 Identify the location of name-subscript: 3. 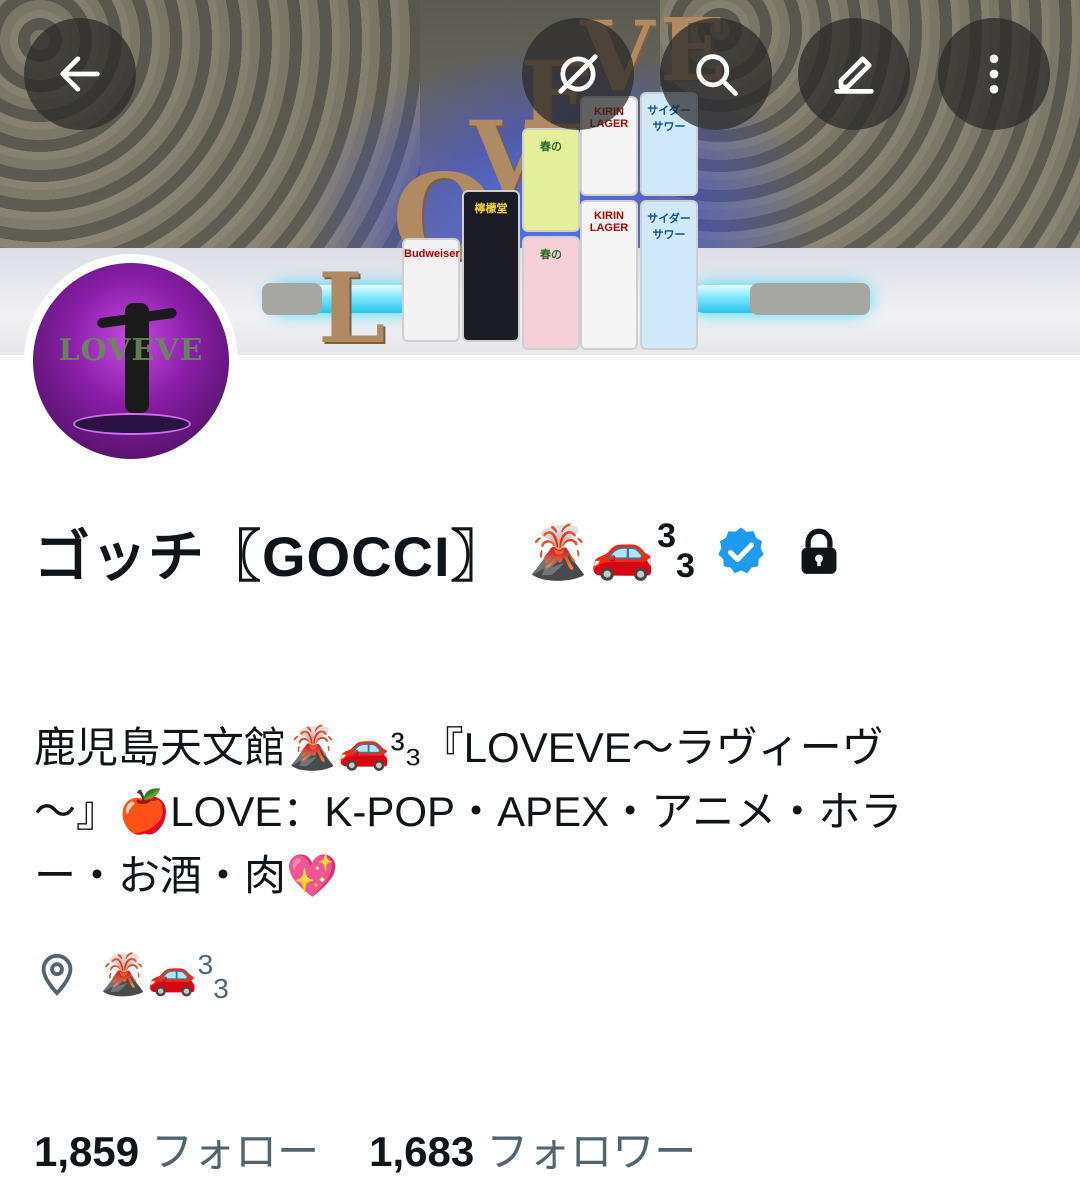
(685, 565).